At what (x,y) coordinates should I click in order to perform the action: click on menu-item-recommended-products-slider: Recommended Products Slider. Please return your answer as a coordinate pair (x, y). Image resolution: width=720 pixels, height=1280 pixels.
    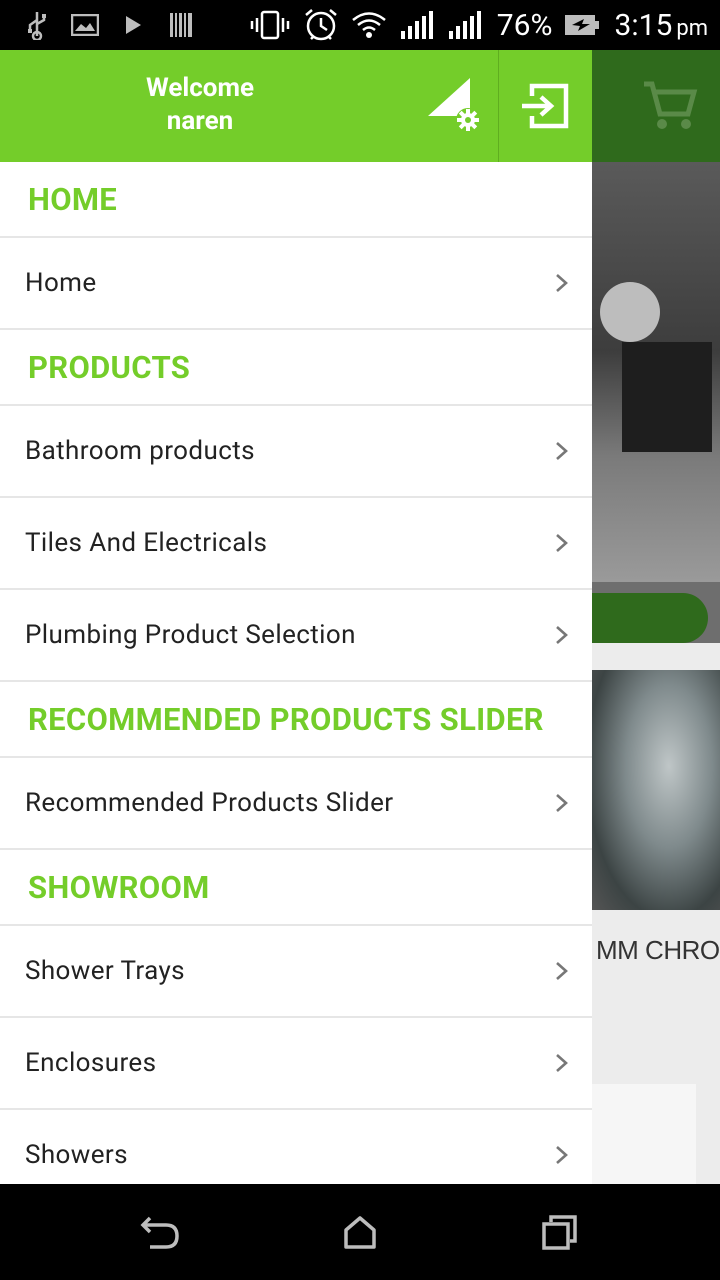
    Looking at the image, I should click on (296, 804).